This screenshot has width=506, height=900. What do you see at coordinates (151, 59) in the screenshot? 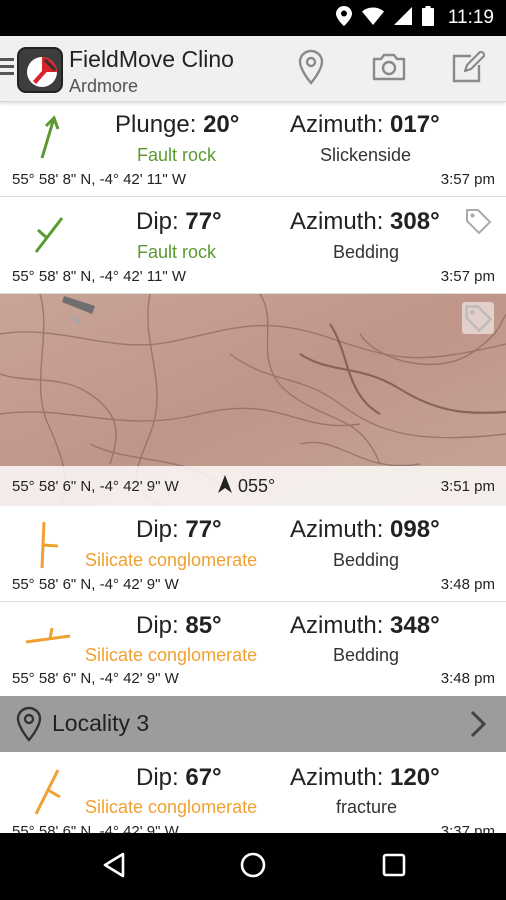
I see `app-title: FieldMove Clino` at bounding box center [151, 59].